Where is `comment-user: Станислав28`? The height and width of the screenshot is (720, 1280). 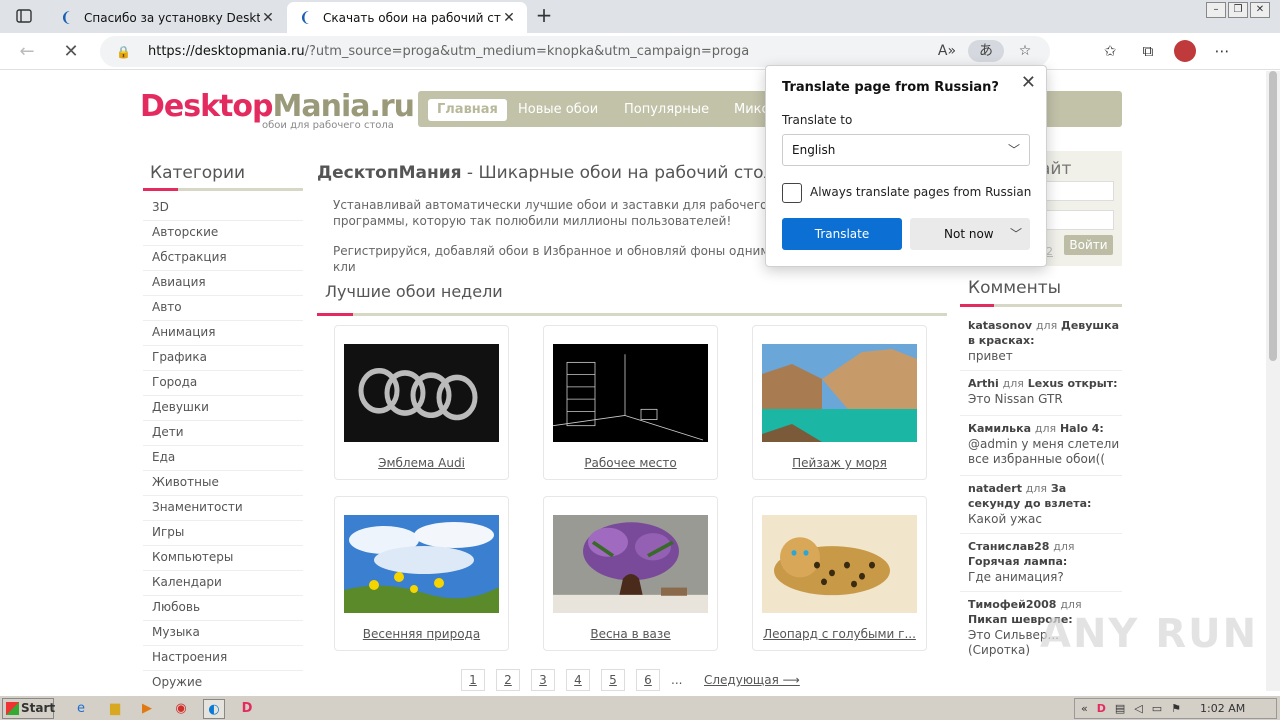 comment-user: Станислав28 is located at coordinates (1008, 546).